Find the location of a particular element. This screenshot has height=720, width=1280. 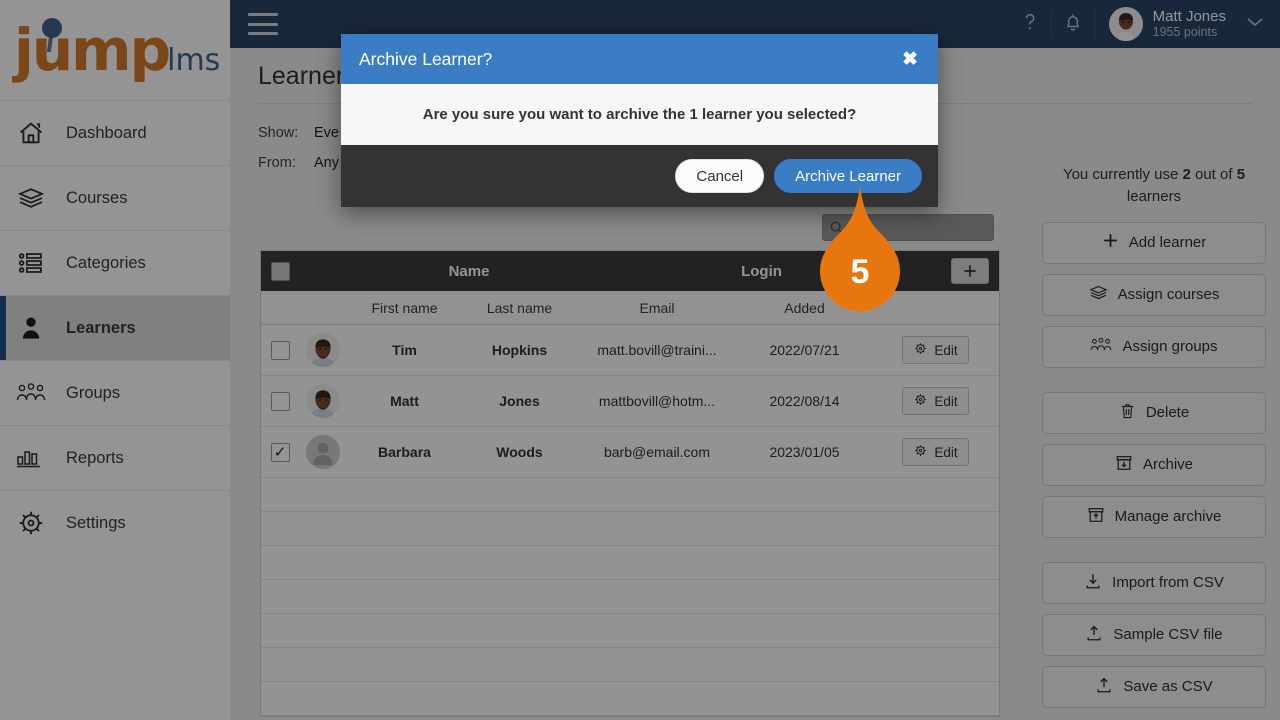

bell-icon is located at coordinates (1073, 24).